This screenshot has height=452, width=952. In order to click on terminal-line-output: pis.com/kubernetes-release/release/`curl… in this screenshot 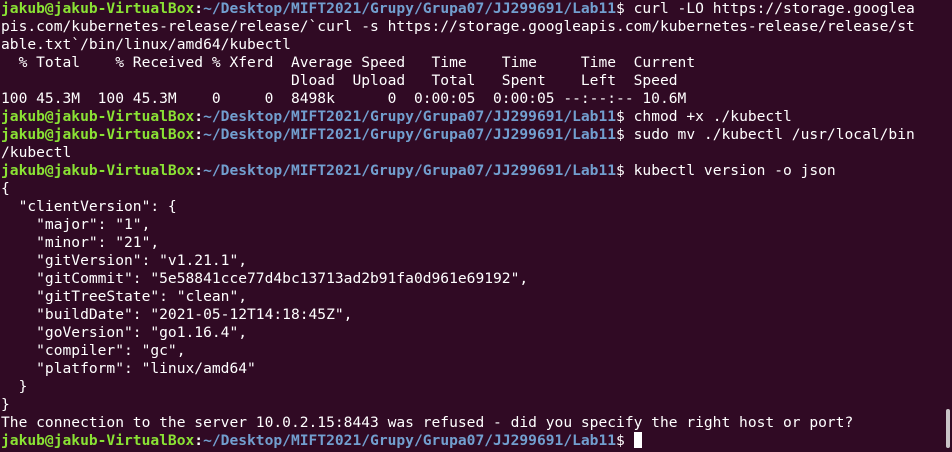, I will do `click(458, 26)`.